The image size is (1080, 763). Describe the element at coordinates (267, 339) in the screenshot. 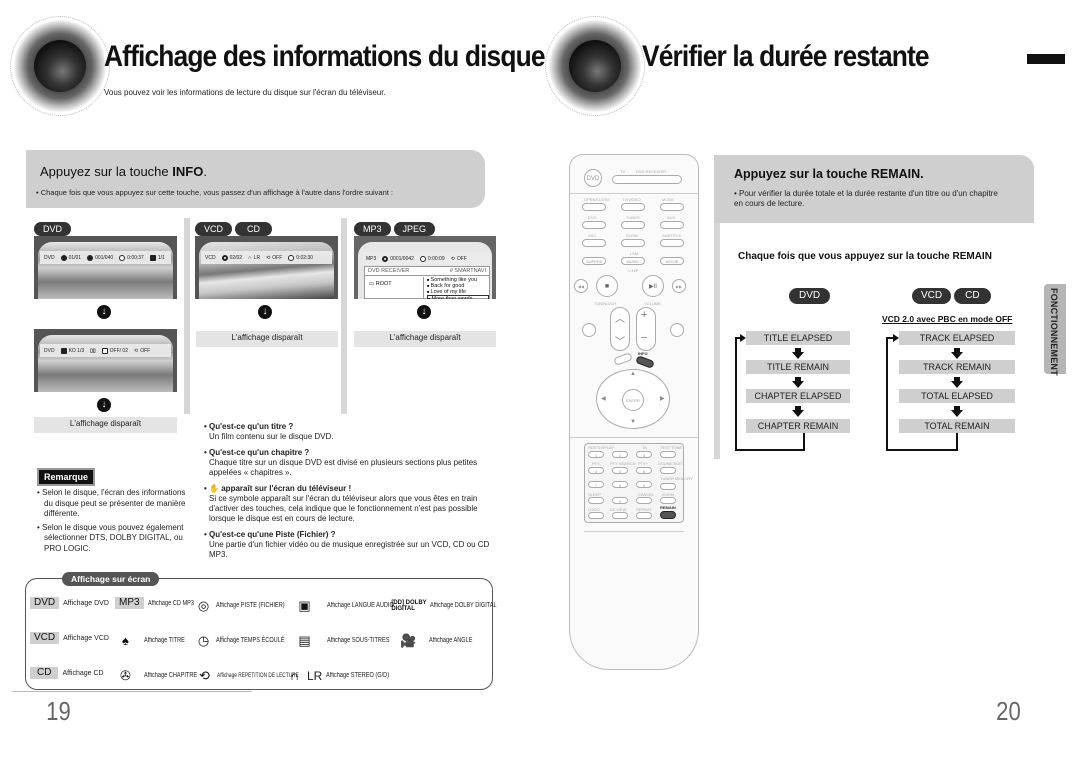

I see `display-off-label: L'affichage disparaît` at that location.